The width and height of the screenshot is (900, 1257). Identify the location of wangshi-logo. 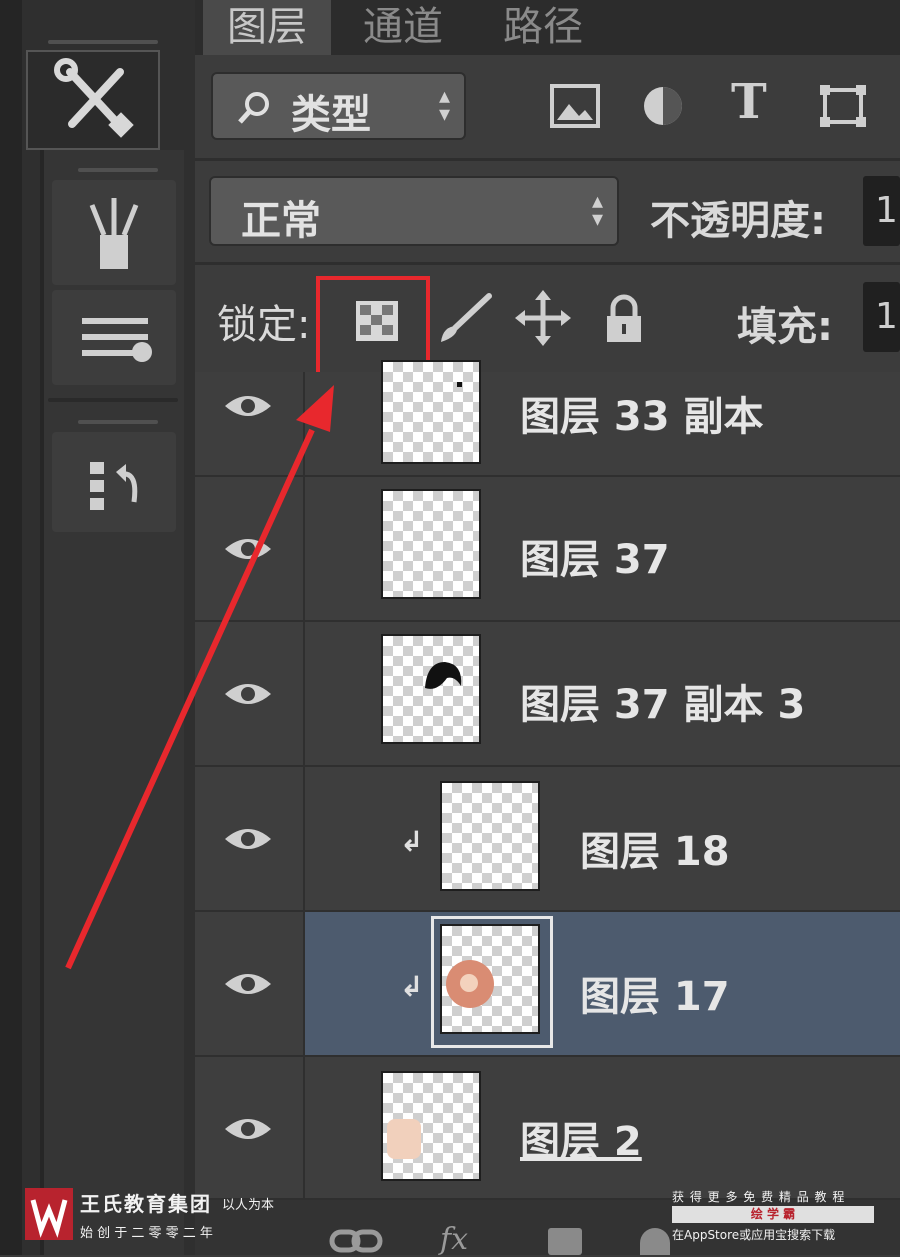
(49, 1214).